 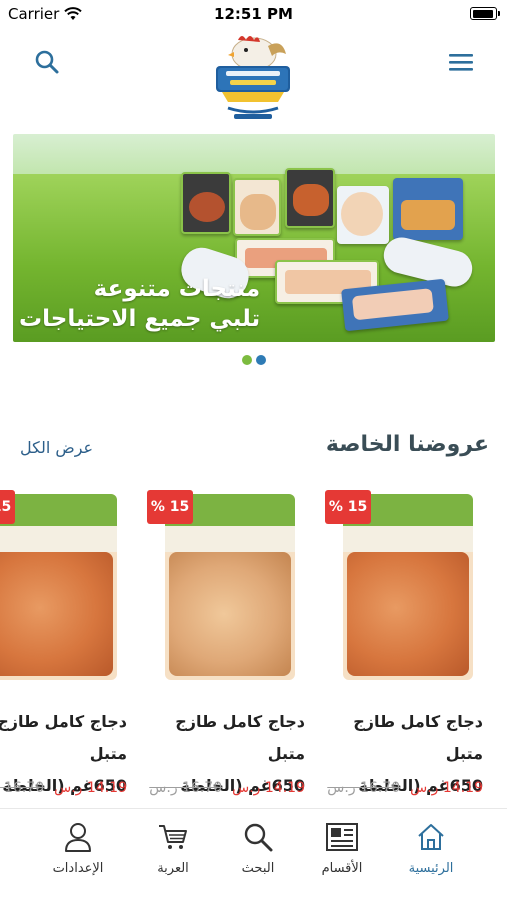 What do you see at coordinates (78, 868) in the screenshot?
I see `tab-settings-label: الإعدادات` at bounding box center [78, 868].